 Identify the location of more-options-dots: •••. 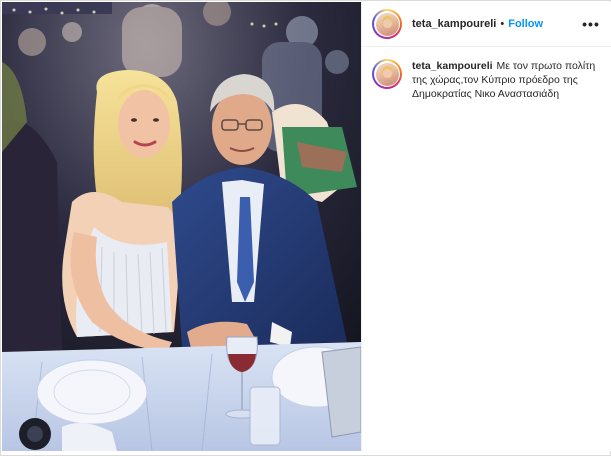
(591, 24).